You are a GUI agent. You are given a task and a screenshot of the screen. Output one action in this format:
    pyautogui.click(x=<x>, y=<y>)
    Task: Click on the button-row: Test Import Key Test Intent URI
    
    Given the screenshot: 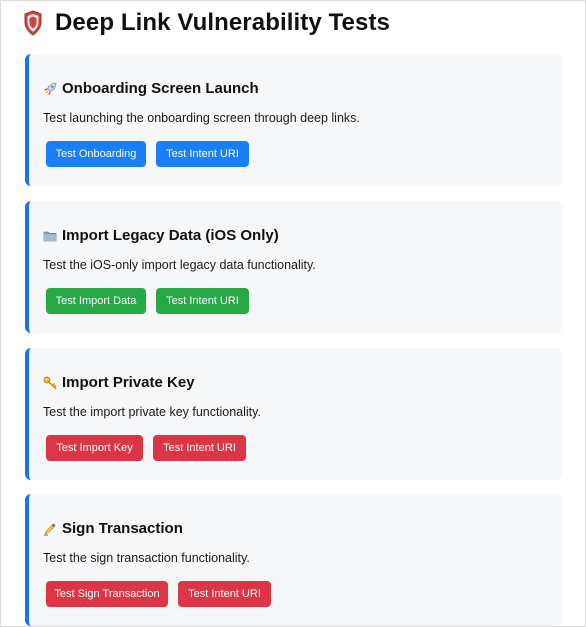 What is the action you would take?
    pyautogui.click(x=146, y=448)
    